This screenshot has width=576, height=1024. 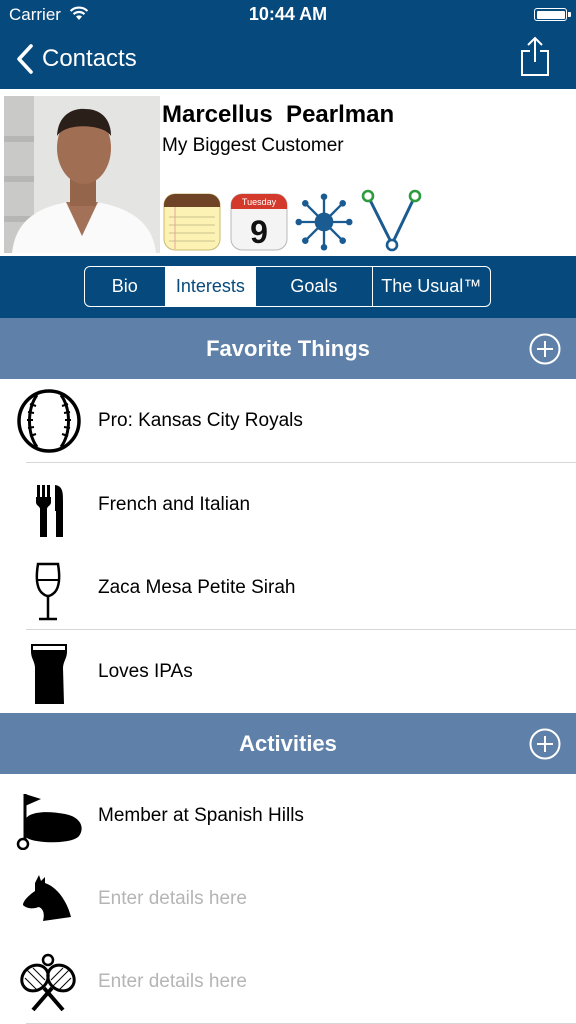 I want to click on list-item-text: Zaca Mesa Petite Sirah, so click(x=197, y=587).